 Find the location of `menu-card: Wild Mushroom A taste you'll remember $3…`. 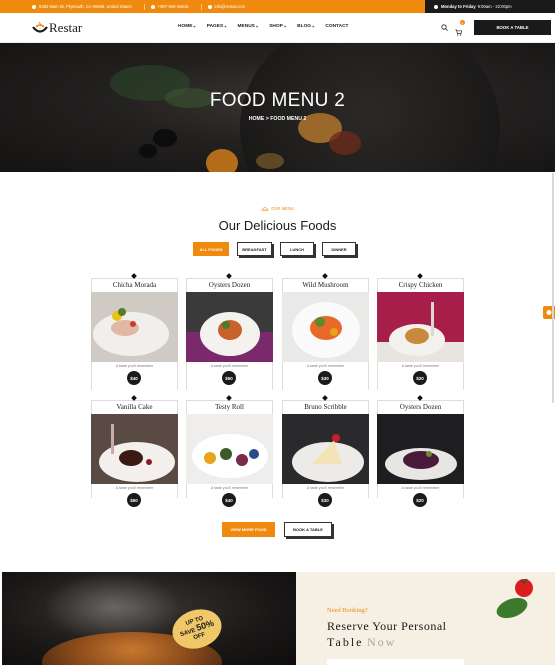

menu-card: Wild Mushroom A taste you'll remember $3… is located at coordinates (325, 331).